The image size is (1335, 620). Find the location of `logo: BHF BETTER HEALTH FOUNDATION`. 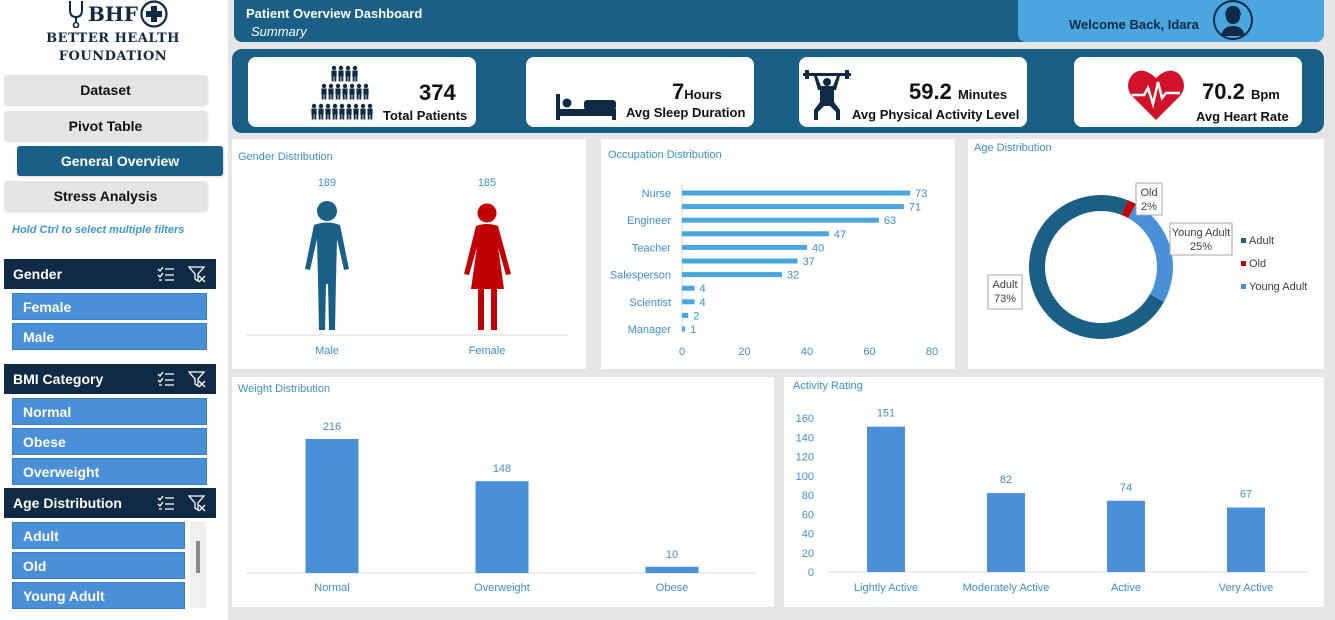

logo: BHF BETTER HEALTH FOUNDATION is located at coordinates (113, 36).